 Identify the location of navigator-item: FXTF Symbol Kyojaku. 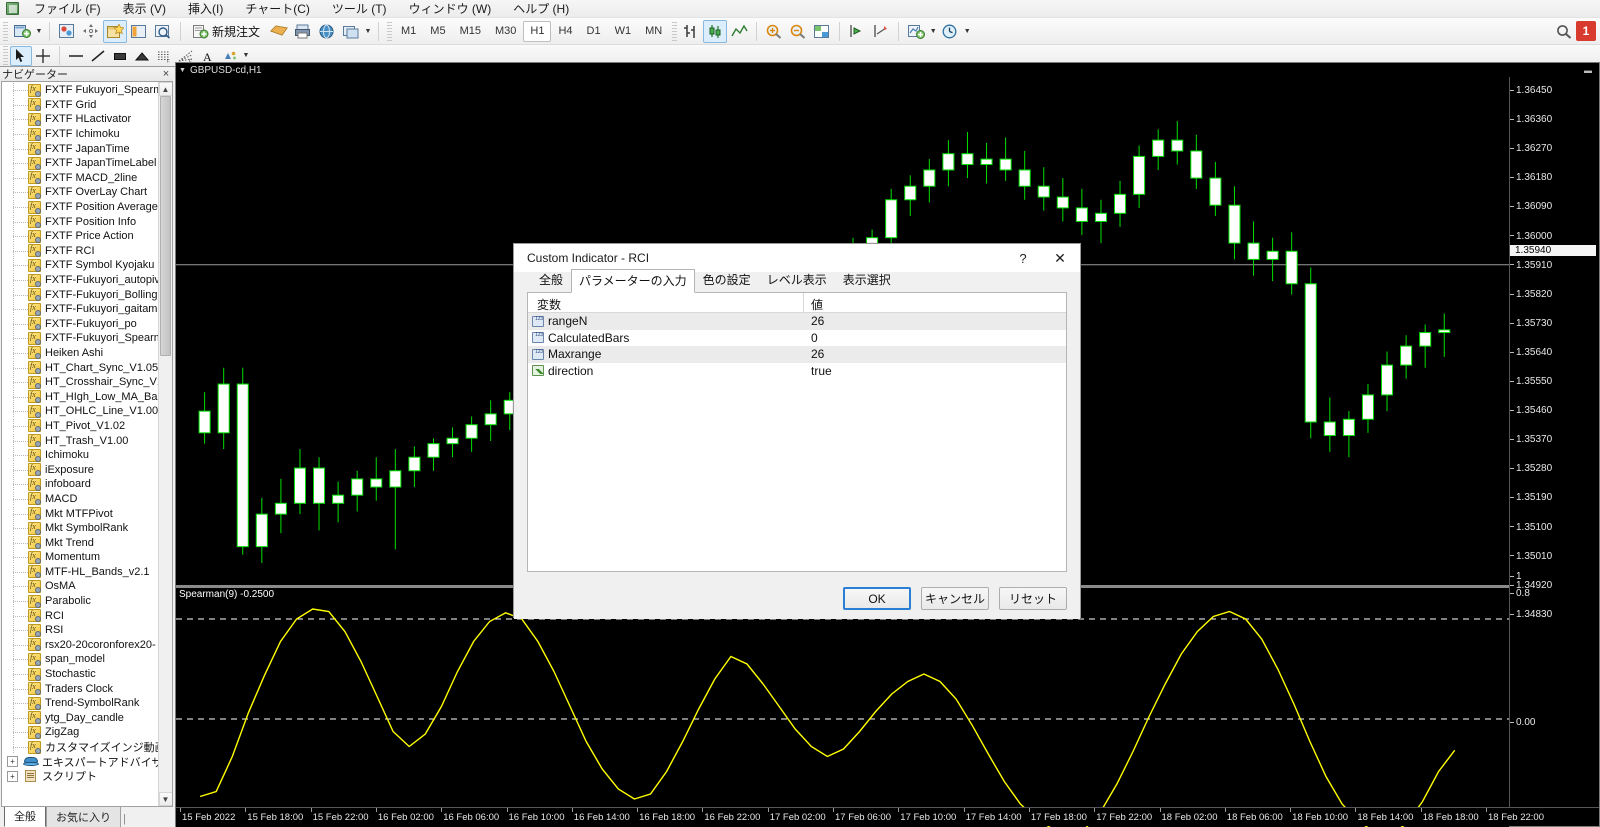
(80, 265).